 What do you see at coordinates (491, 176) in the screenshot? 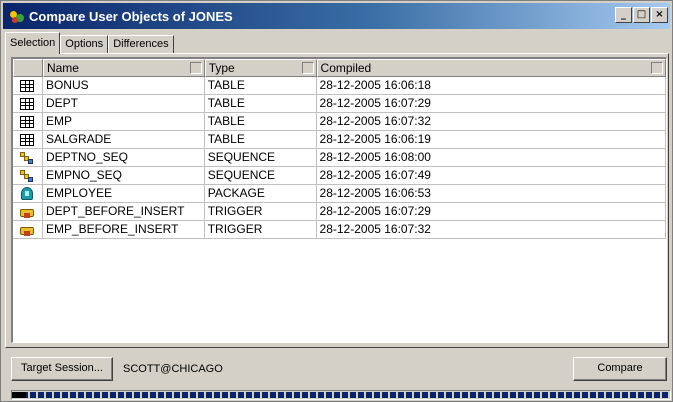
I see `row-compiled: 28-12-2005 16:07:49` at bounding box center [491, 176].